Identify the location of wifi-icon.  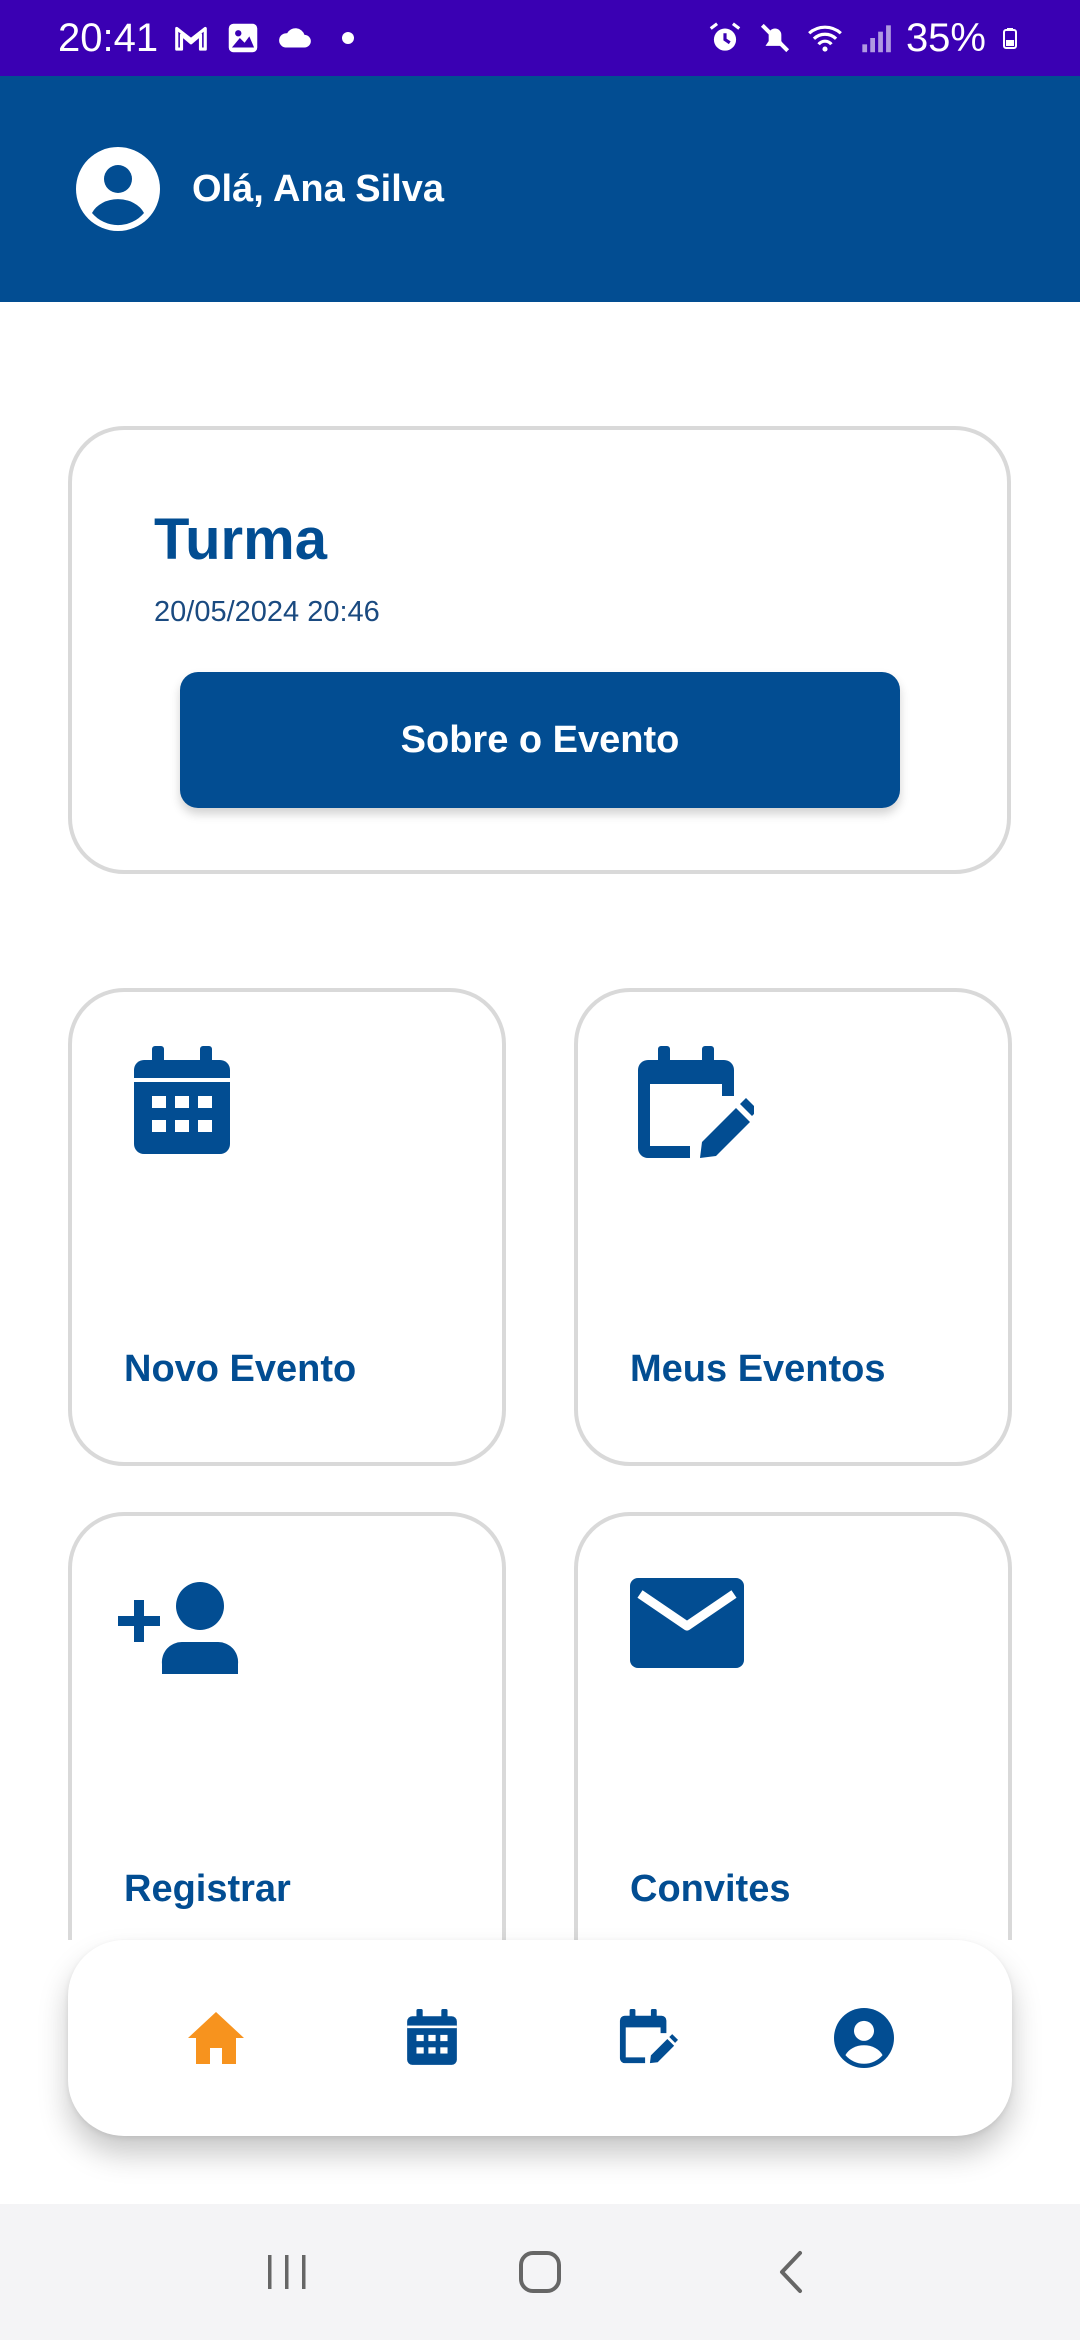
(825, 38).